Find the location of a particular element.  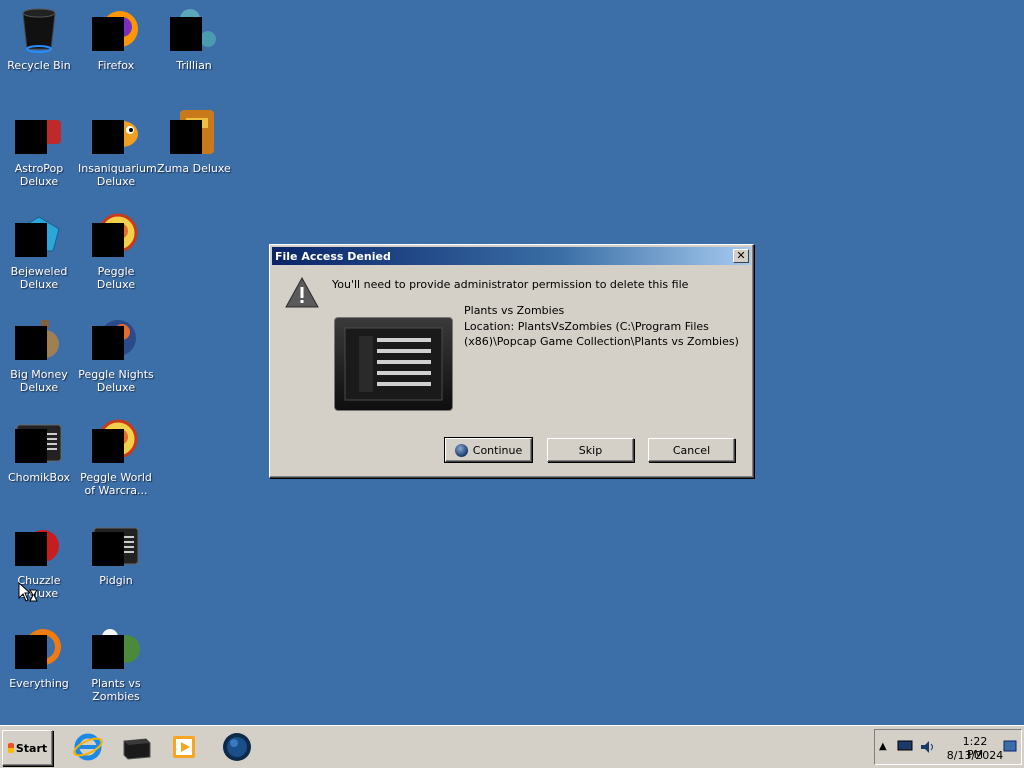

desktop-icon-firefox: Firefox is located at coordinates (116, 48).